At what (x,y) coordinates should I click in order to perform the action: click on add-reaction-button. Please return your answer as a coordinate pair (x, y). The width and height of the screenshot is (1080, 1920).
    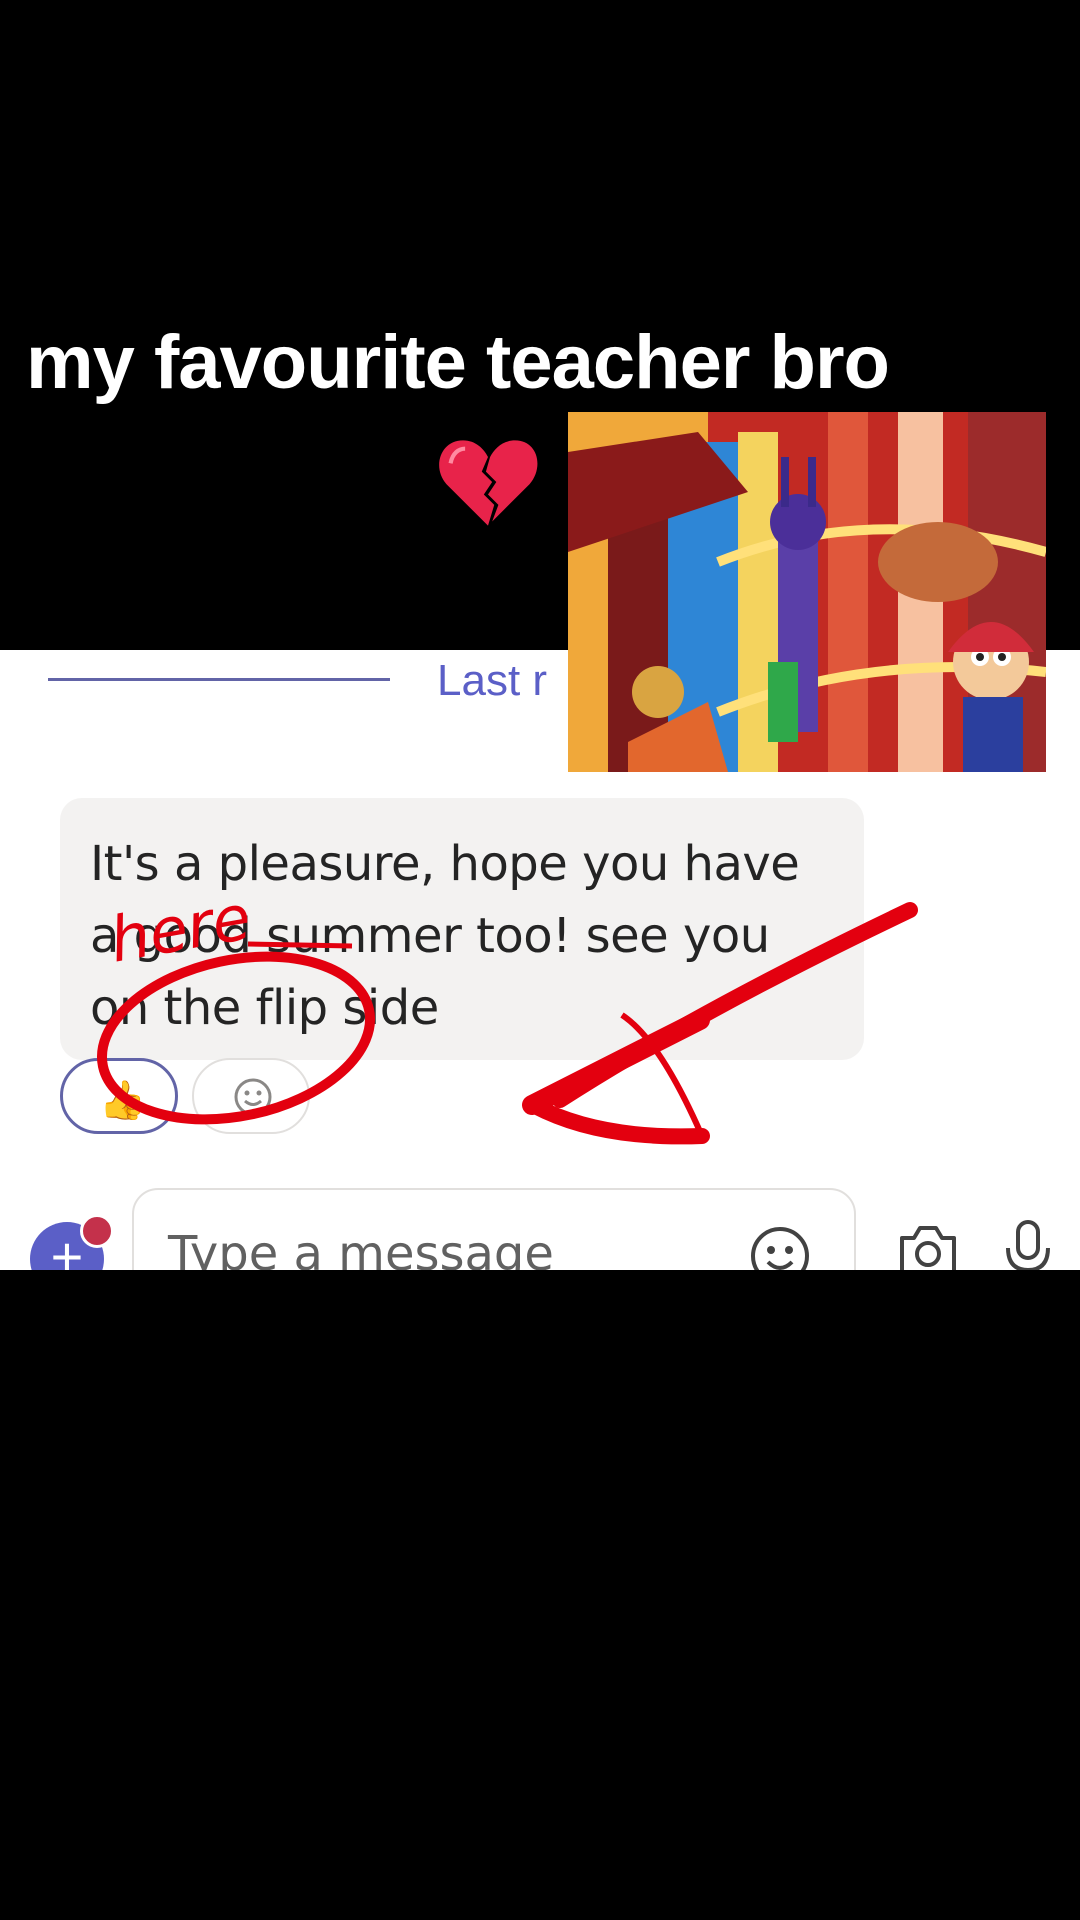
    Looking at the image, I should click on (251, 1096).